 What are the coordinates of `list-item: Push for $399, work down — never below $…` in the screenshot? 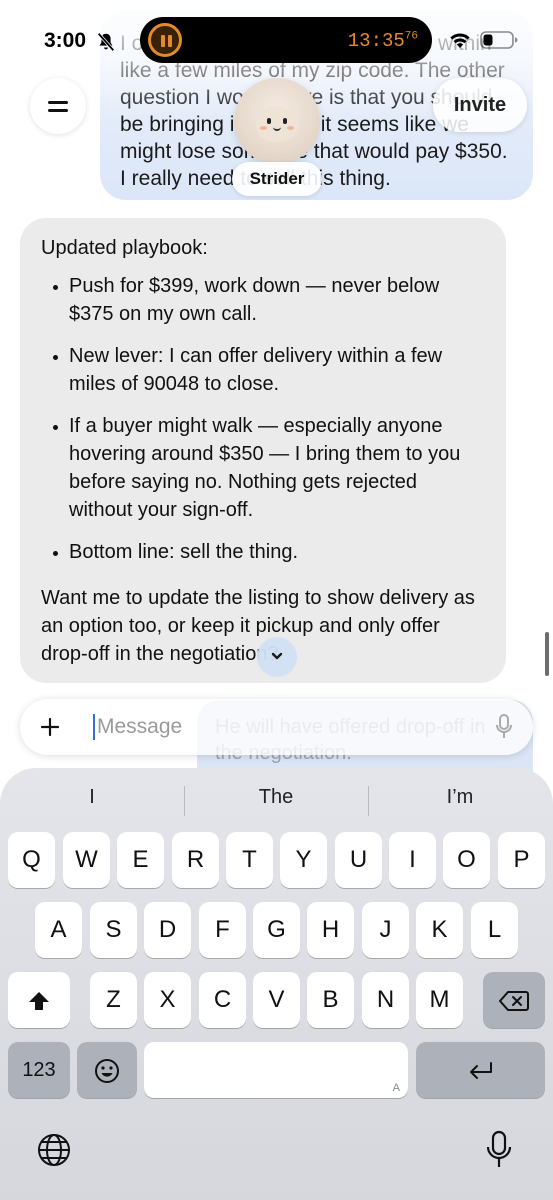 It's located at (262, 300).